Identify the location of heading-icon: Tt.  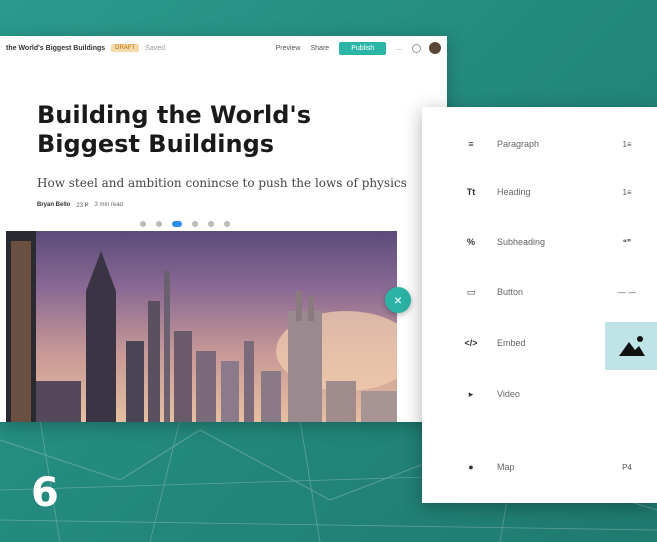
(471, 192).